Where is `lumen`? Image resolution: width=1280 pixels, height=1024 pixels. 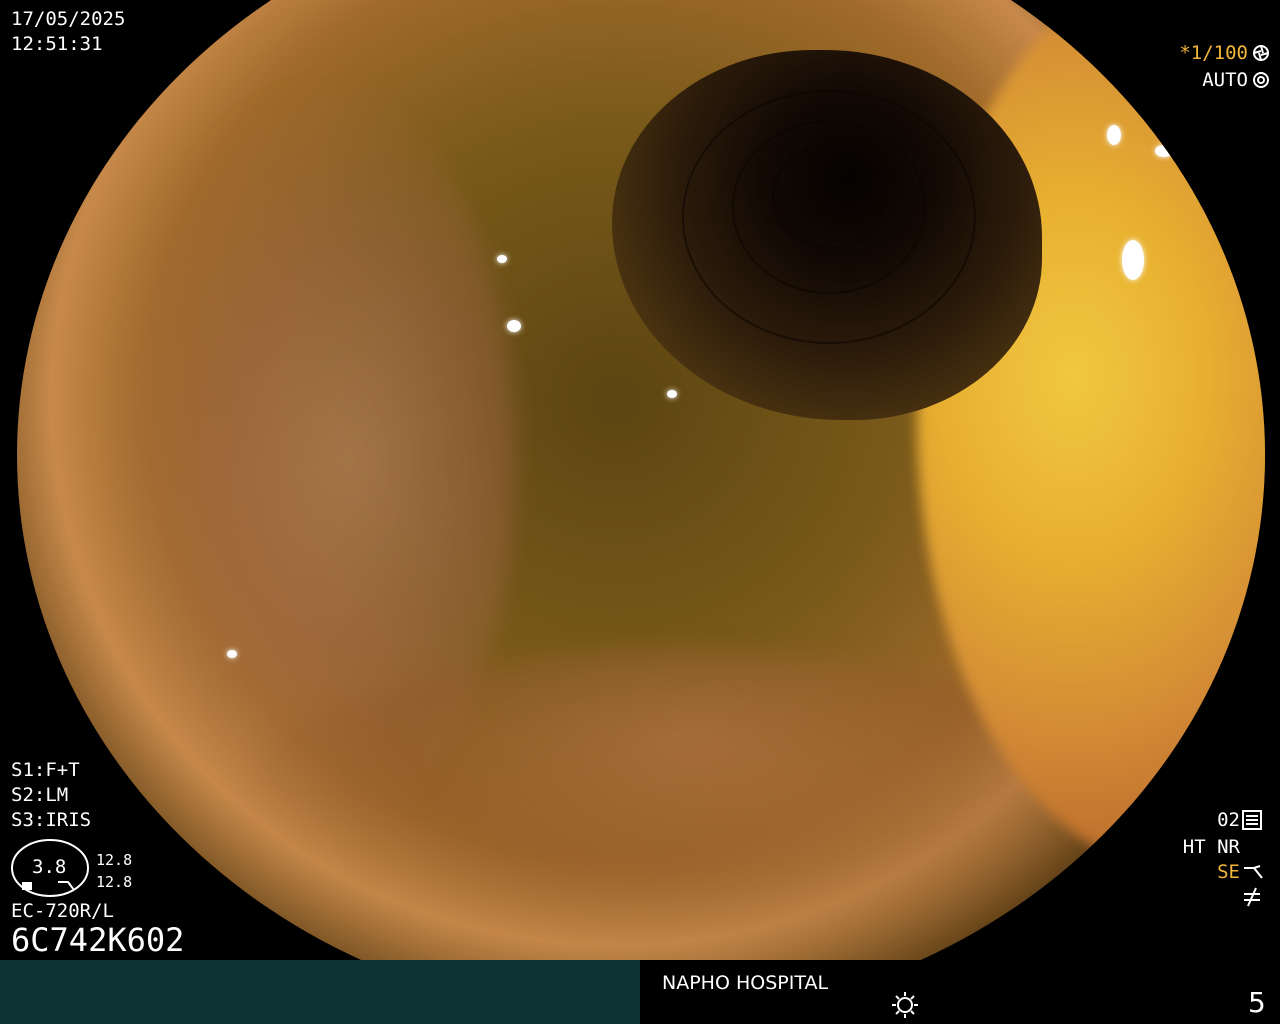 lumen is located at coordinates (827, 235).